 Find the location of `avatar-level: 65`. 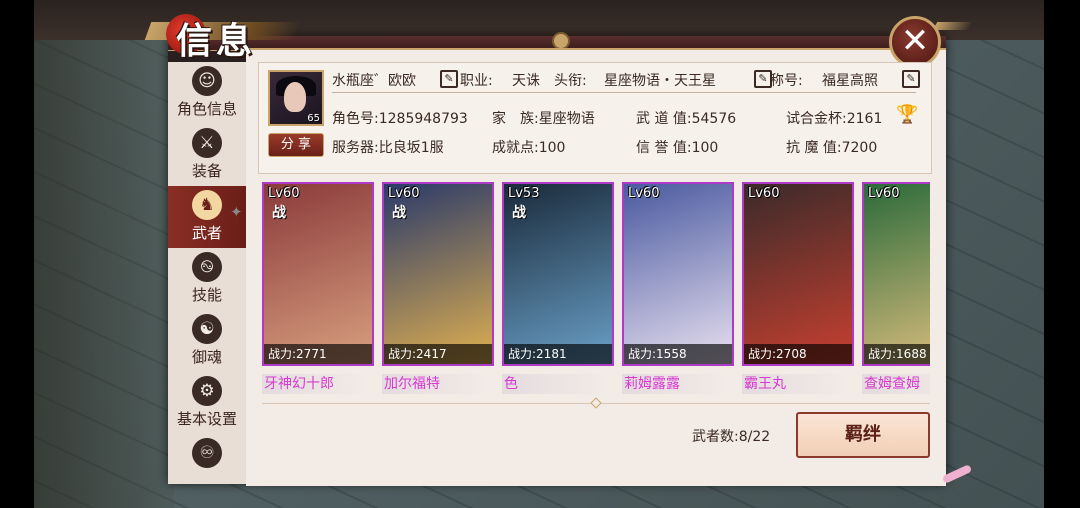

avatar-level: 65 is located at coordinates (313, 118).